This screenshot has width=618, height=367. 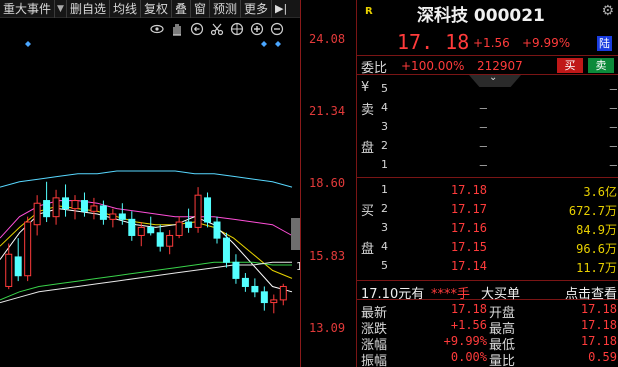 What do you see at coordinates (600, 192) in the screenshot?
I see `bid-volume: 3.6亿` at bounding box center [600, 192].